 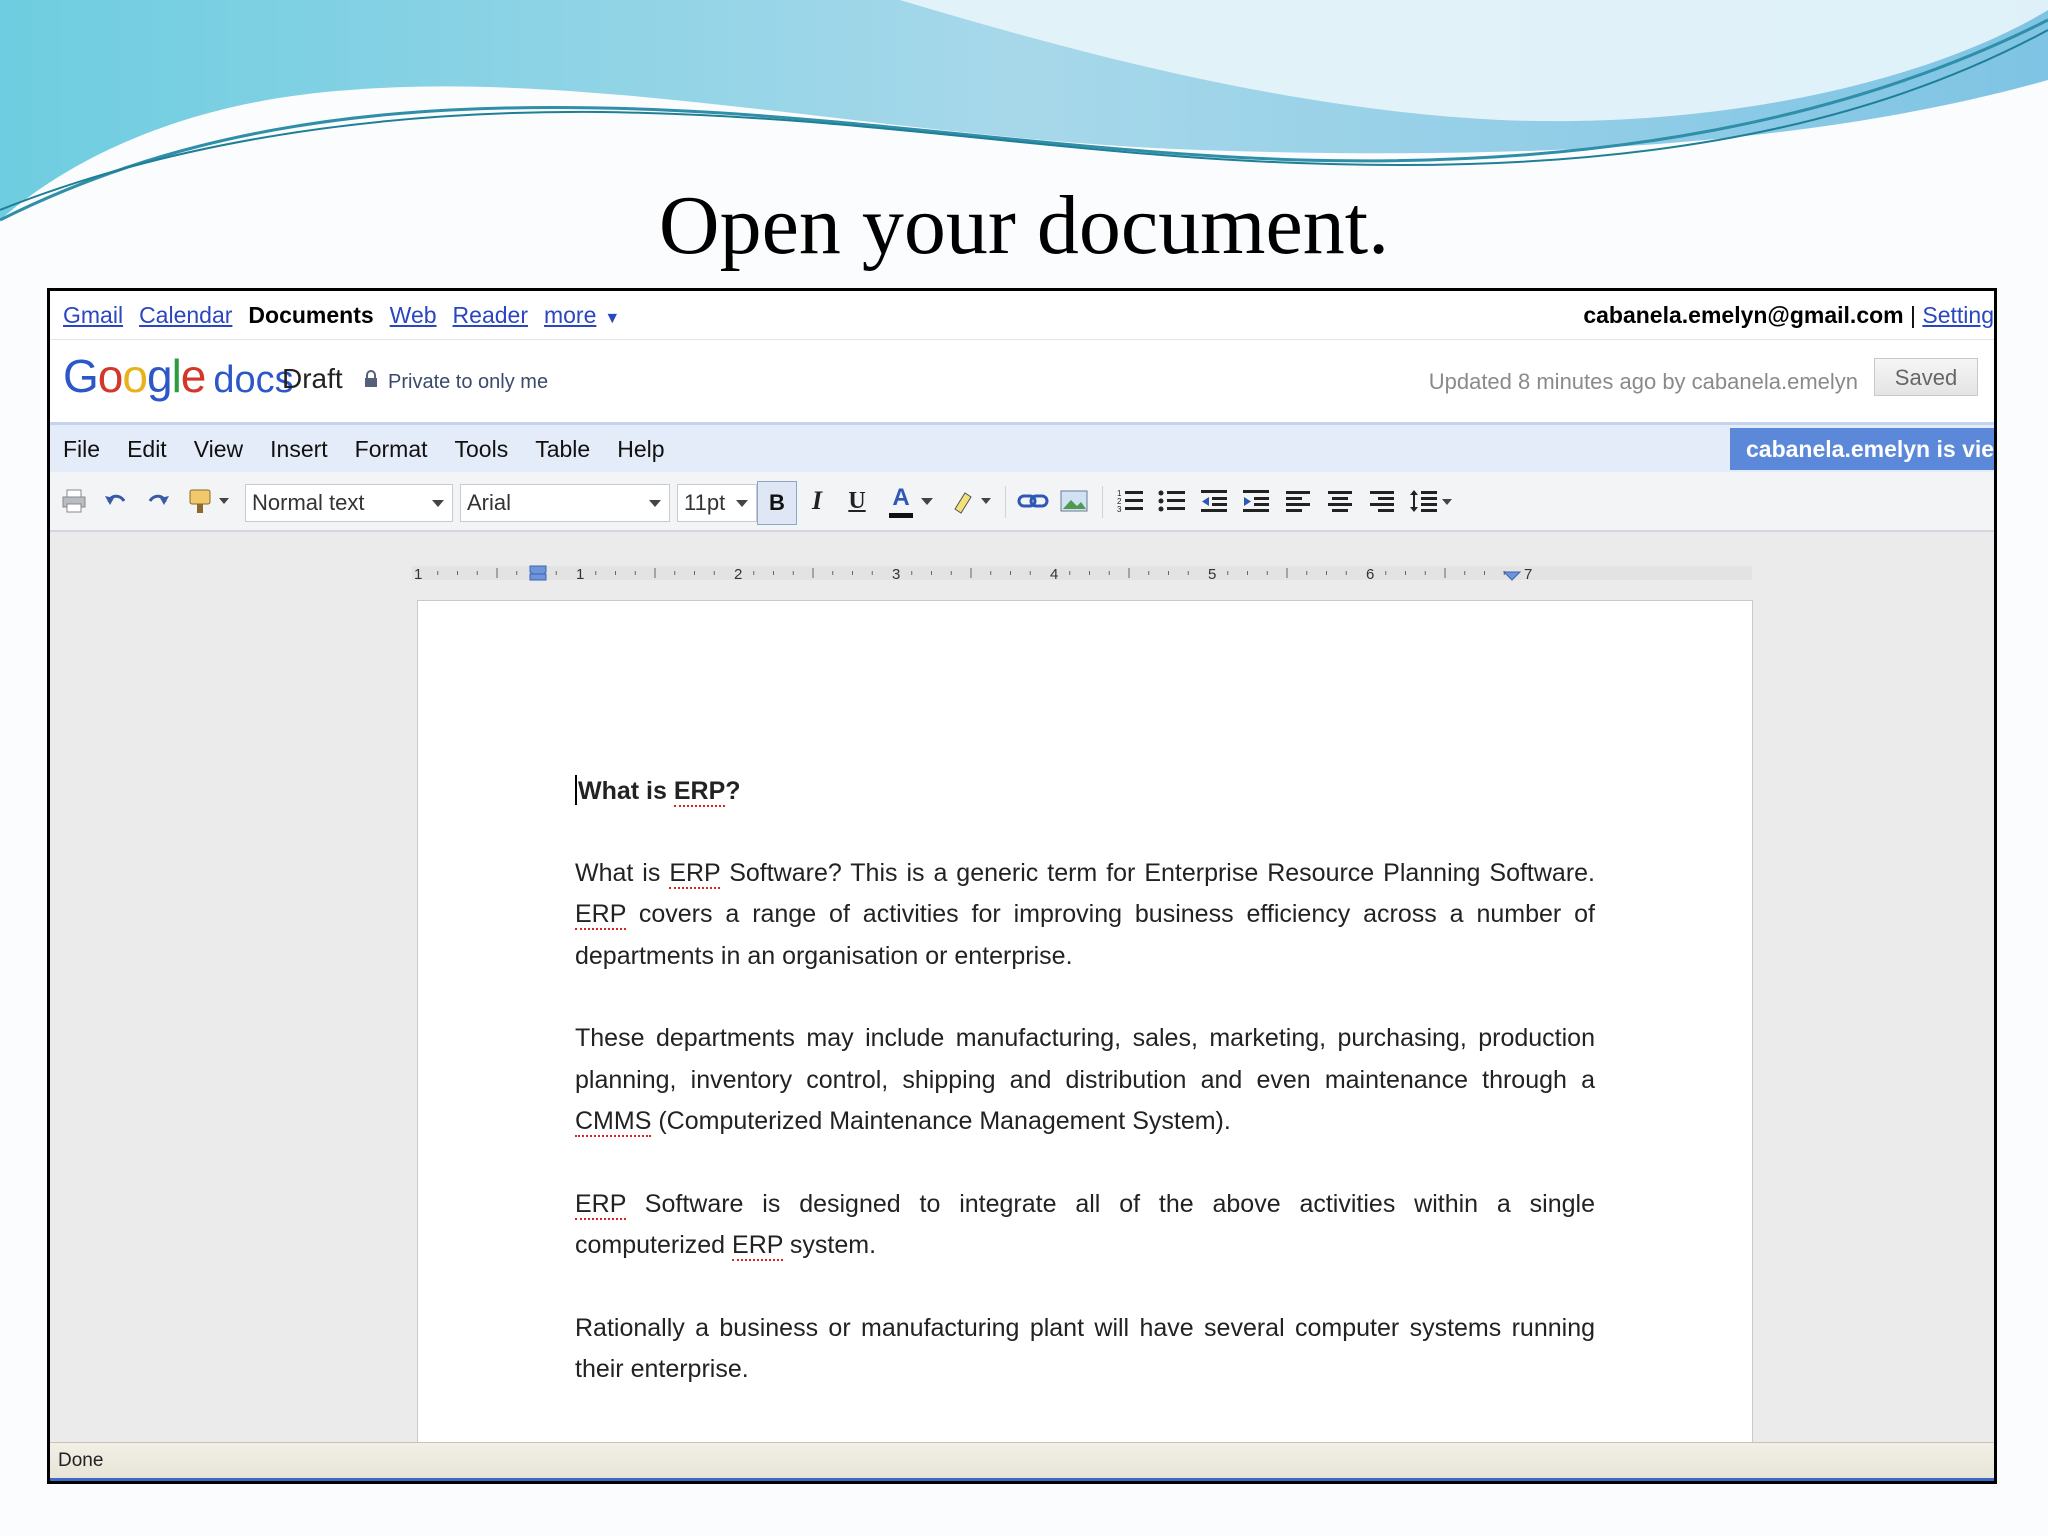 What do you see at coordinates (1130, 501) in the screenshot?
I see `numbered-list-icon: 123` at bounding box center [1130, 501].